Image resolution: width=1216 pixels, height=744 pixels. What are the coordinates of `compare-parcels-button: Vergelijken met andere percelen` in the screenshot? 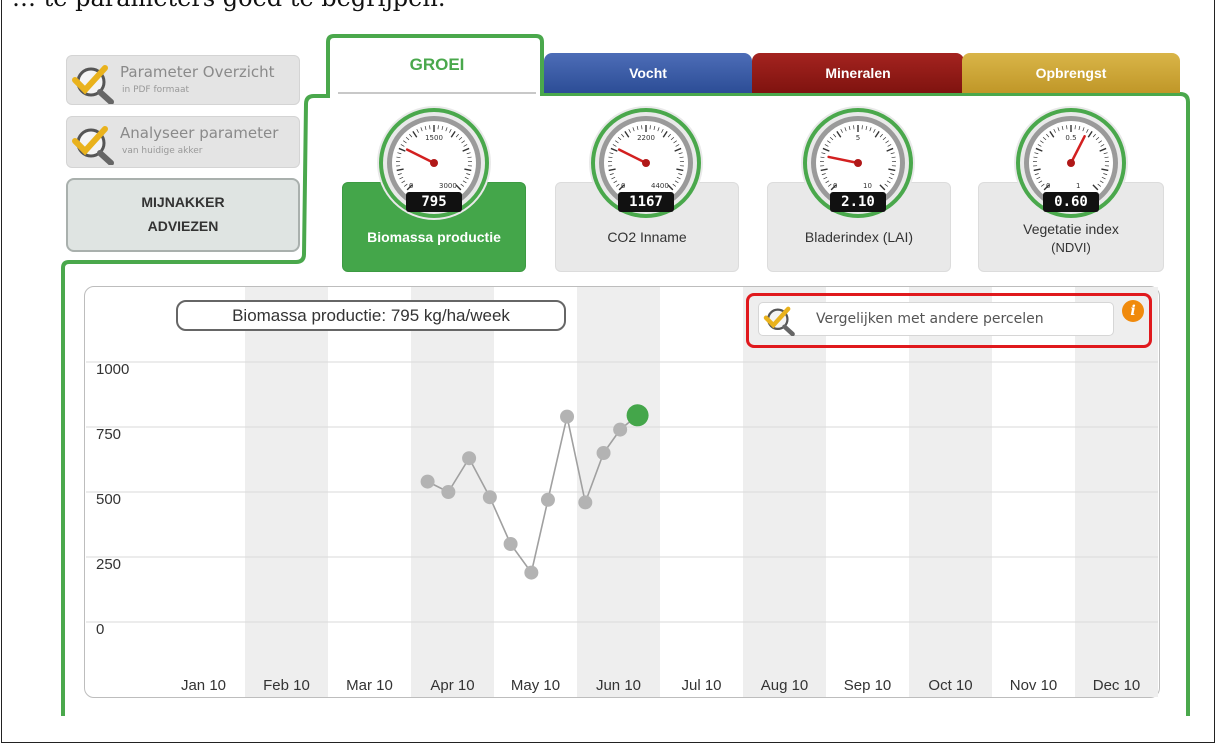 It's located at (936, 319).